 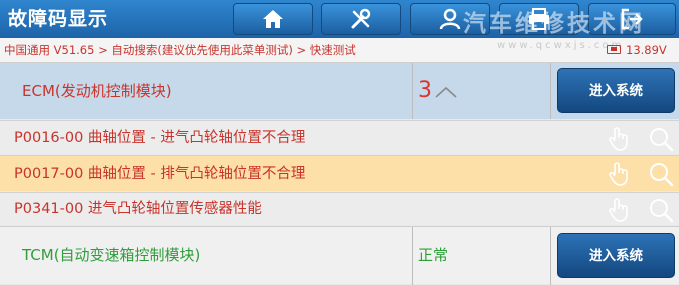 I want to click on module-status: 正常, so click(x=433, y=255).